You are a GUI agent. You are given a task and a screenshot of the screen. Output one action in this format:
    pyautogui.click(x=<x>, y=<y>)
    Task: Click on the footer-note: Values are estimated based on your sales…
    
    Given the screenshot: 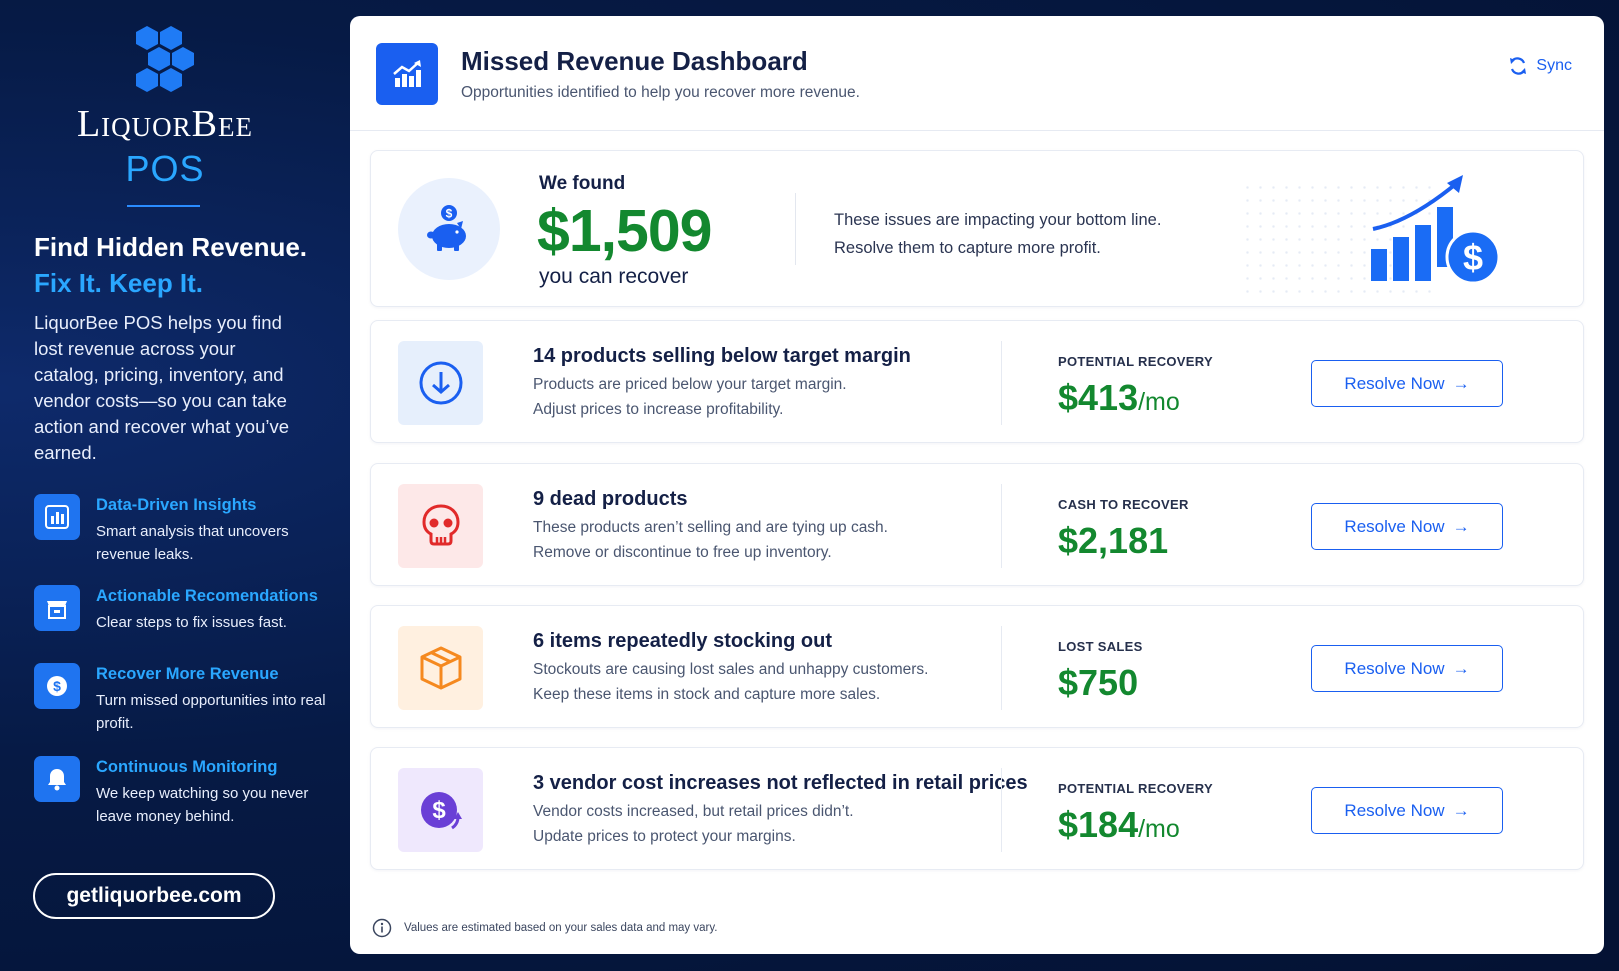 What is the action you would take?
    pyautogui.click(x=544, y=928)
    